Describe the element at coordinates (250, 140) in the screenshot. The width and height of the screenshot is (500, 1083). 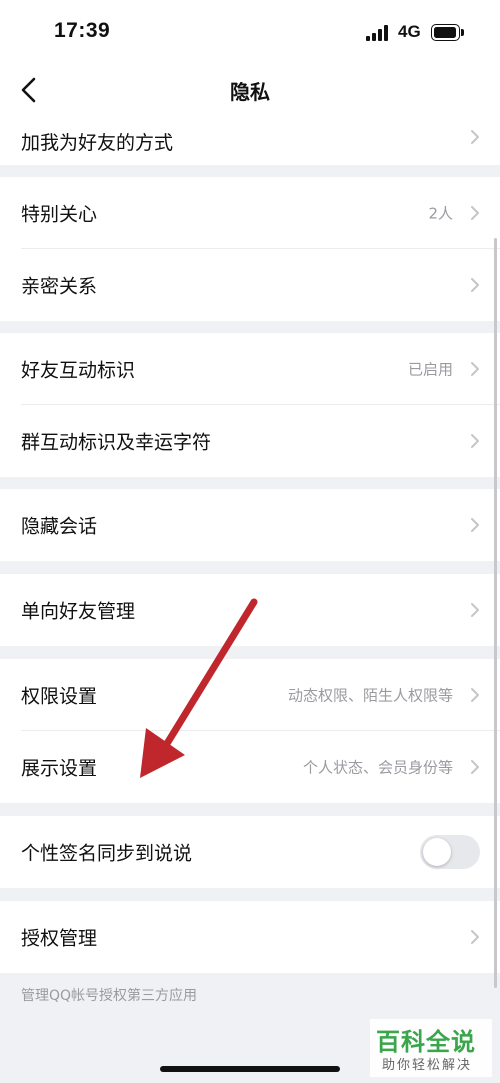
I see `row-add-friend-method: 加我为好友的方式` at that location.